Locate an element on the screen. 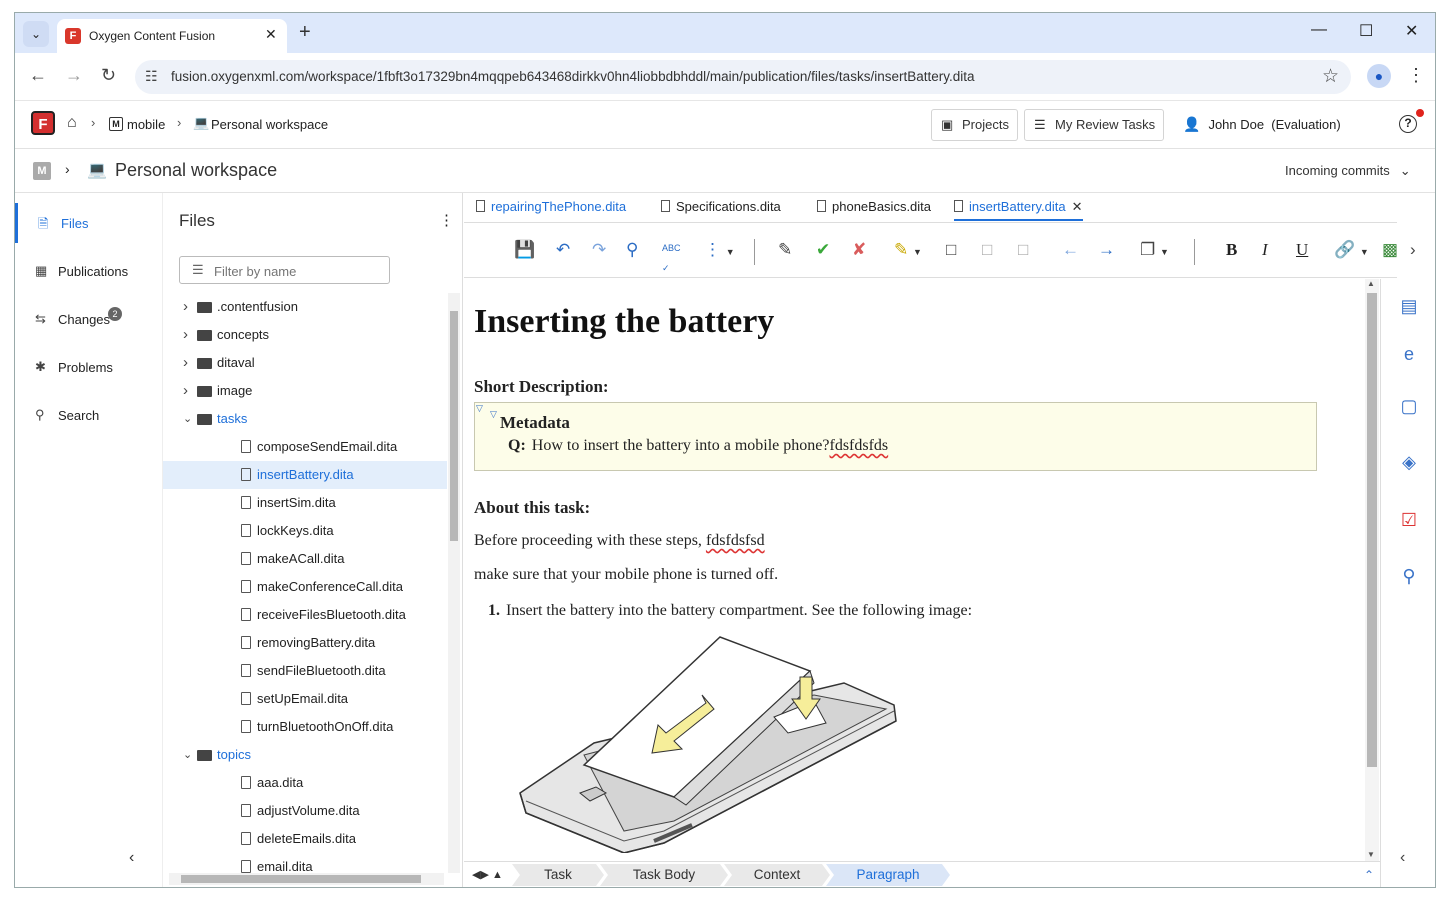  tree-file: removingBattery.dita is located at coordinates (305, 643).